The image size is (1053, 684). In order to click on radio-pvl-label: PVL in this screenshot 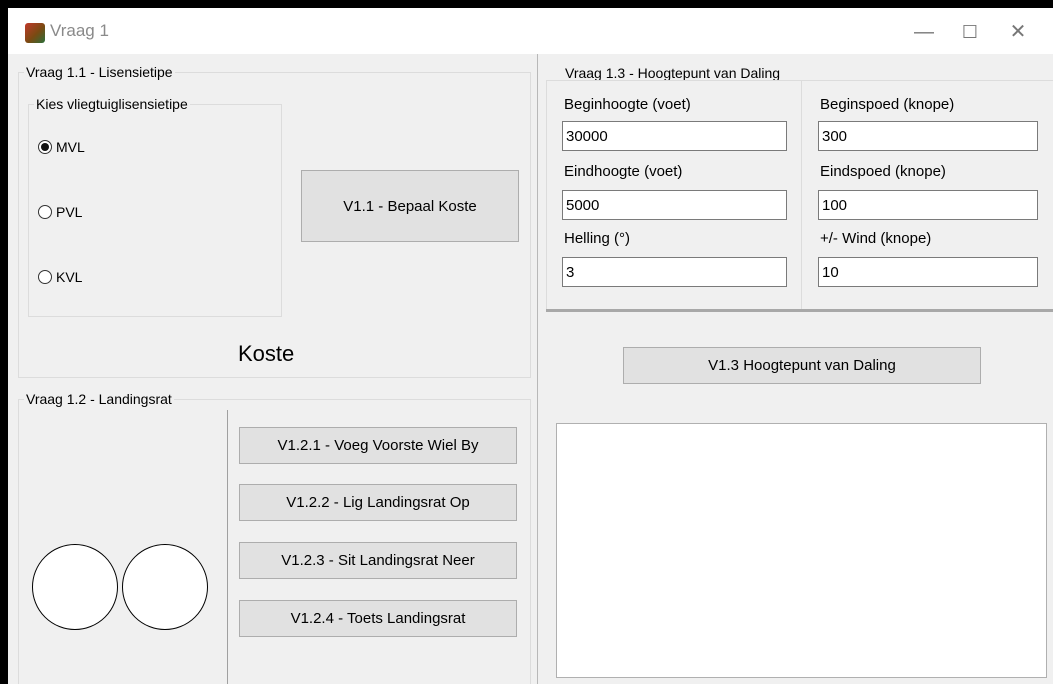, I will do `click(69, 212)`.